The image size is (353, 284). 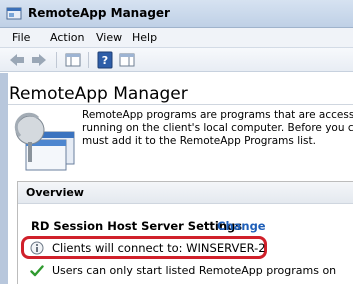 I want to click on remoteapp-icon, so click(x=14, y=13).